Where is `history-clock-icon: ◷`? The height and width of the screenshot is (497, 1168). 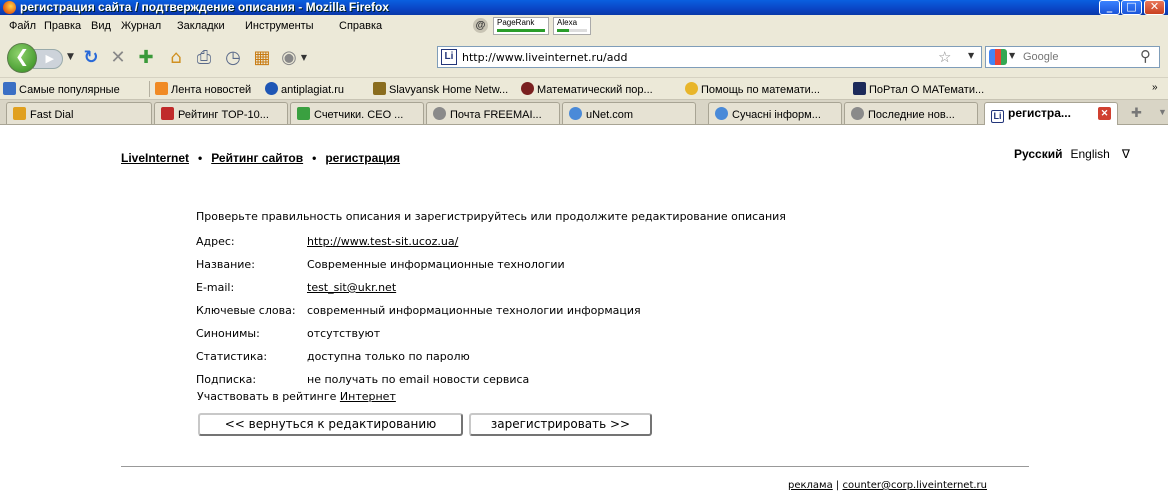
history-clock-icon: ◷ is located at coordinates (233, 58).